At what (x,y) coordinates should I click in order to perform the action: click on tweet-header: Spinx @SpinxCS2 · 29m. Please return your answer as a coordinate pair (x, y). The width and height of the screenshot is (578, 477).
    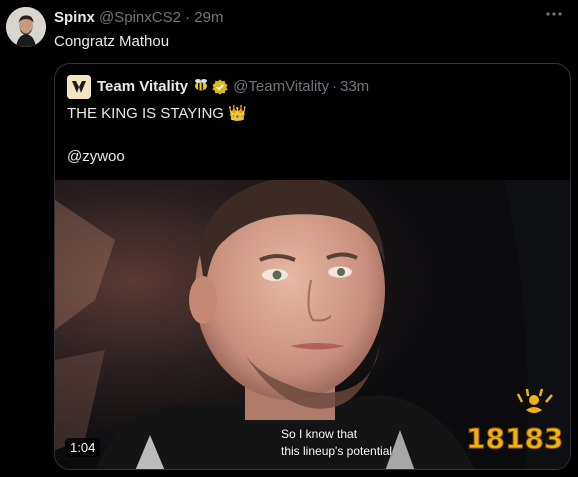
    Looking at the image, I should click on (138, 18).